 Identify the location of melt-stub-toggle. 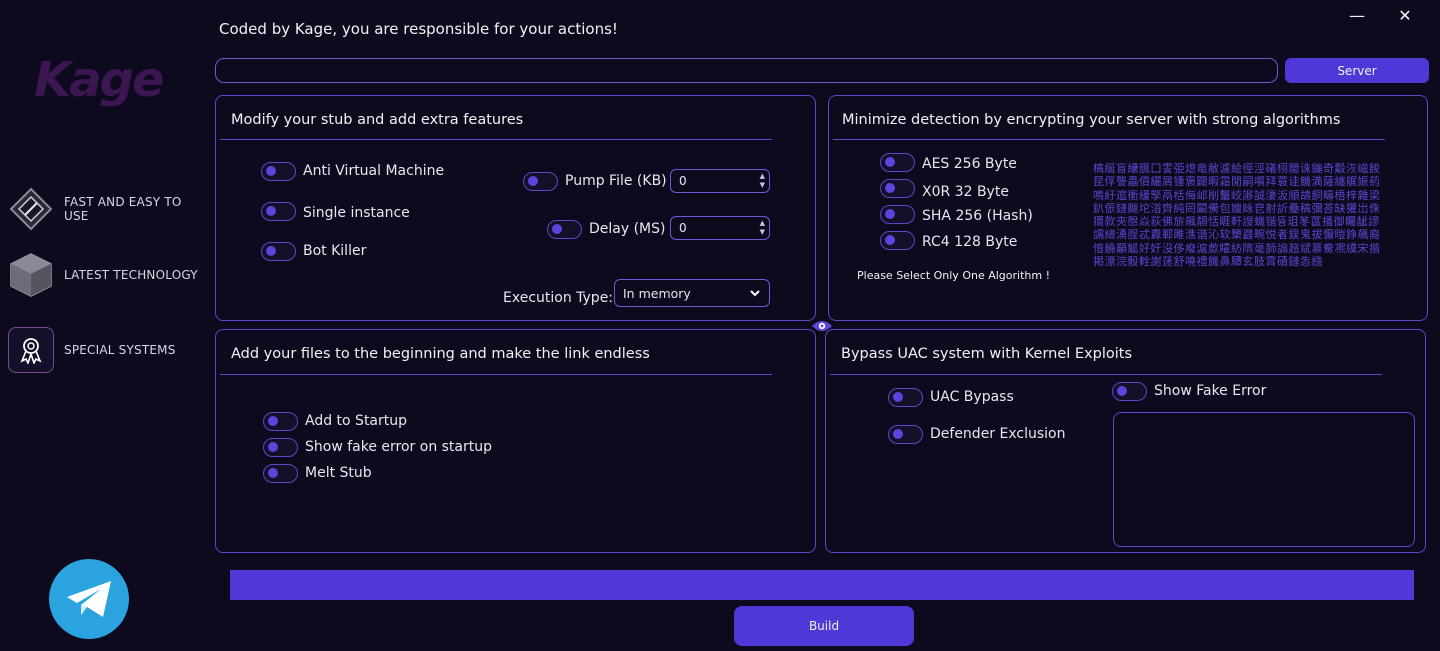
(280, 473).